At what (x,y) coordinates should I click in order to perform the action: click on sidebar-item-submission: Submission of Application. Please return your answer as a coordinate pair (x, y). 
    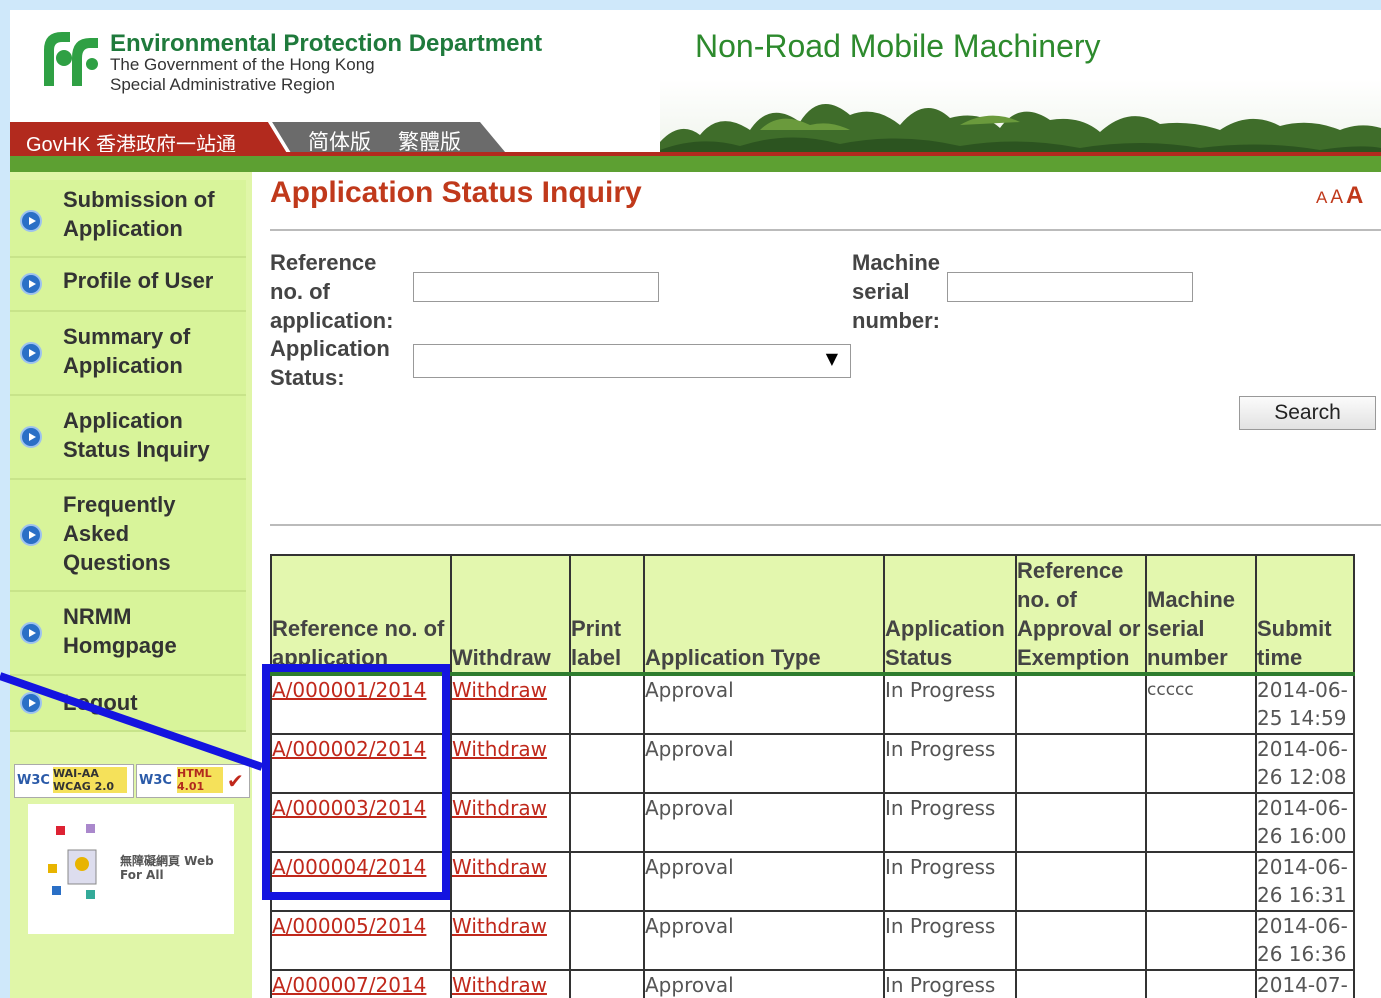
    Looking at the image, I should click on (128, 219).